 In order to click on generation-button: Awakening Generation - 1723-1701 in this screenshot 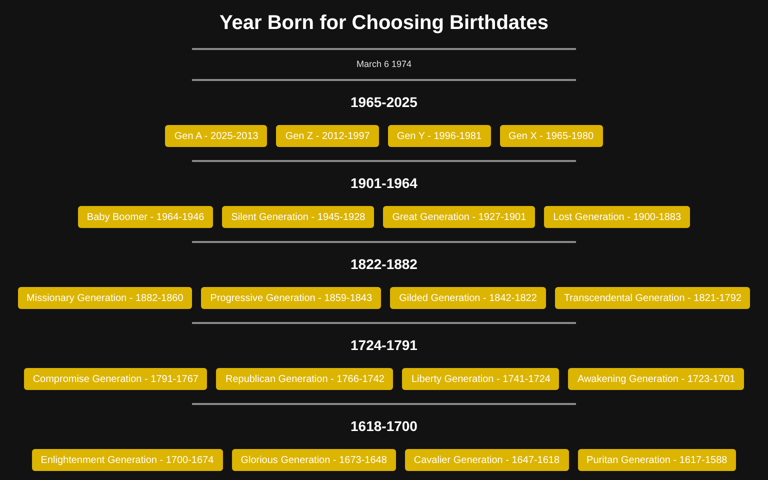, I will do `click(656, 379)`.